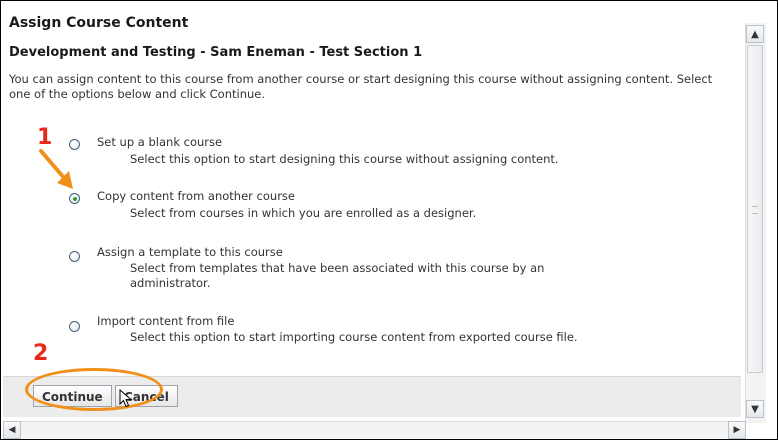 This screenshot has height=440, width=778. I want to click on scroll-down-button: ▼, so click(755, 409).